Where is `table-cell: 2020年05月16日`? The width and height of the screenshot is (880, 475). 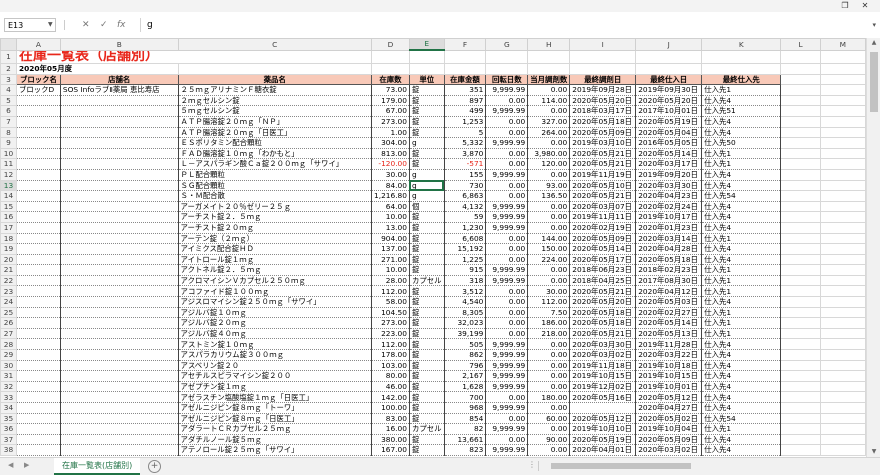 table-cell: 2020年05月16日 is located at coordinates (603, 397).